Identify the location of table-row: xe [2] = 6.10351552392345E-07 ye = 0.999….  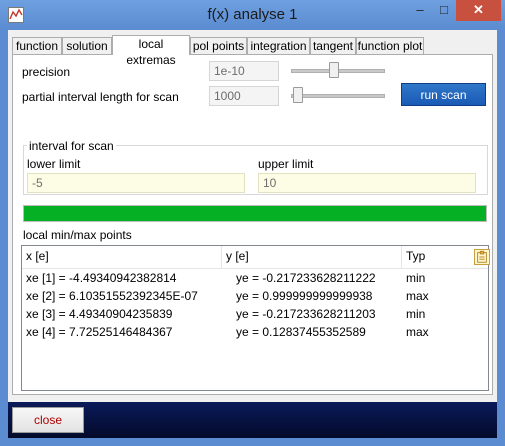
(255, 297).